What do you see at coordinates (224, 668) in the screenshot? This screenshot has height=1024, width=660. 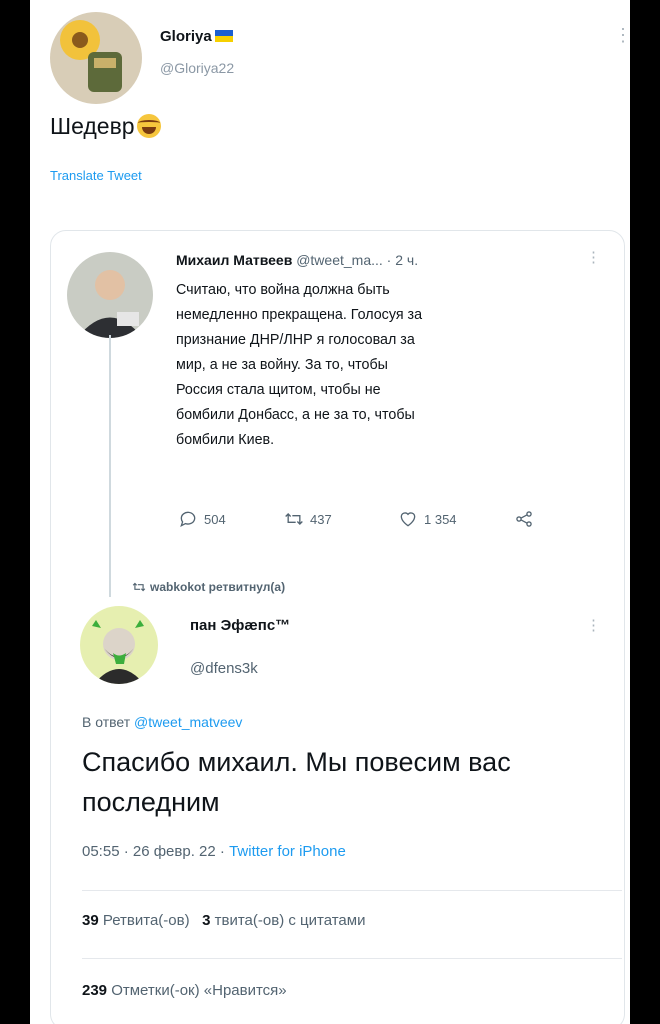 I see `reply-author-handle: @dfens3k` at bounding box center [224, 668].